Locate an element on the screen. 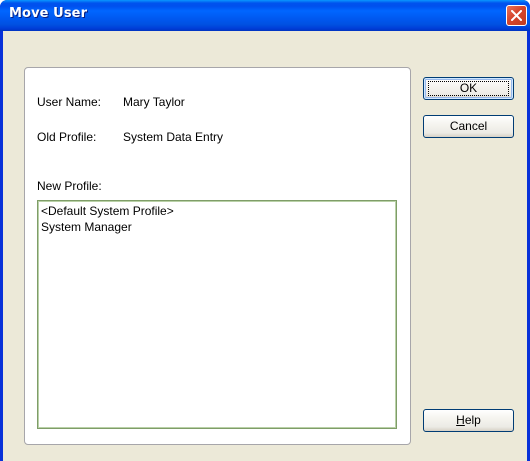  cancel-button: Cancel is located at coordinates (468, 126).